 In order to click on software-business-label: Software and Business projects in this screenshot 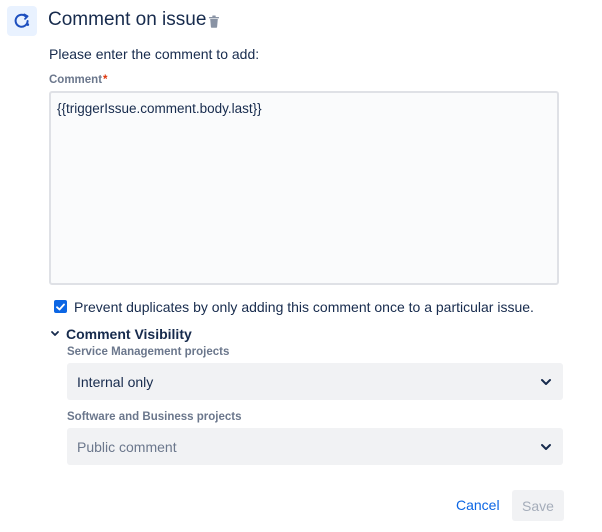, I will do `click(154, 417)`.